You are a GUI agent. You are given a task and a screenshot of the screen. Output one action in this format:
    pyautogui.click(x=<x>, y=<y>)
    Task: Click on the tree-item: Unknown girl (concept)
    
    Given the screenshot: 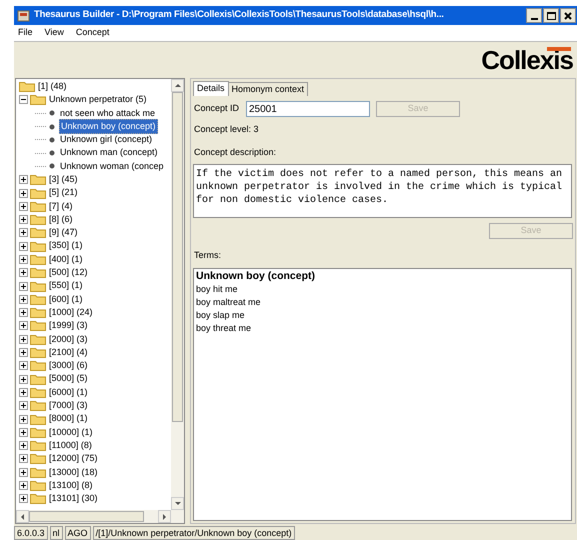 What is the action you would take?
    pyautogui.click(x=106, y=140)
    